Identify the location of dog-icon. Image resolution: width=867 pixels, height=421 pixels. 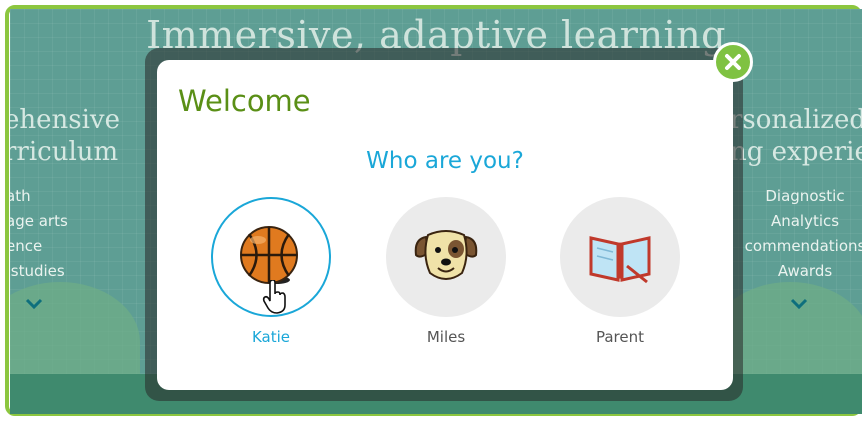
(446, 255).